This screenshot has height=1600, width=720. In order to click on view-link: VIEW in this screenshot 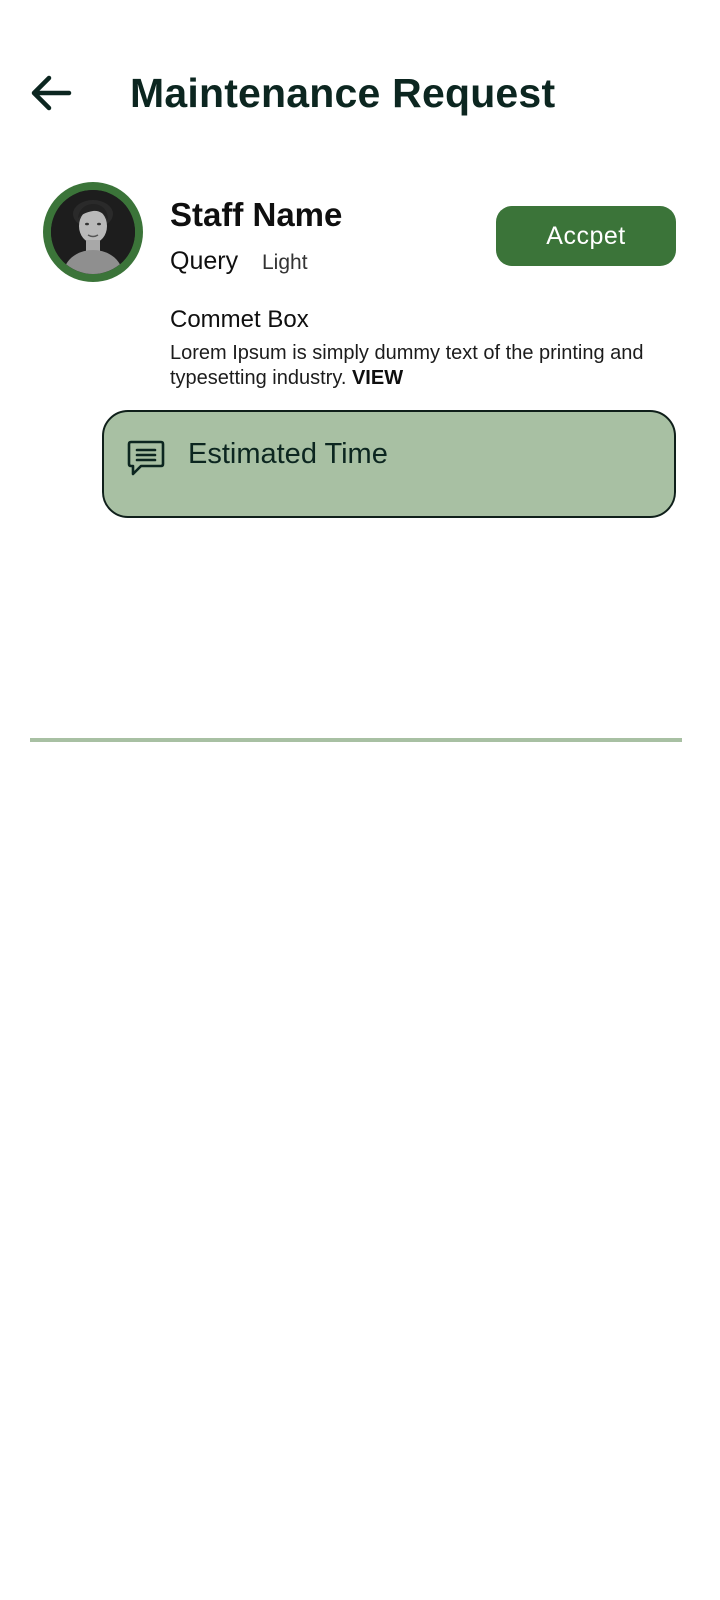, I will do `click(377, 378)`.